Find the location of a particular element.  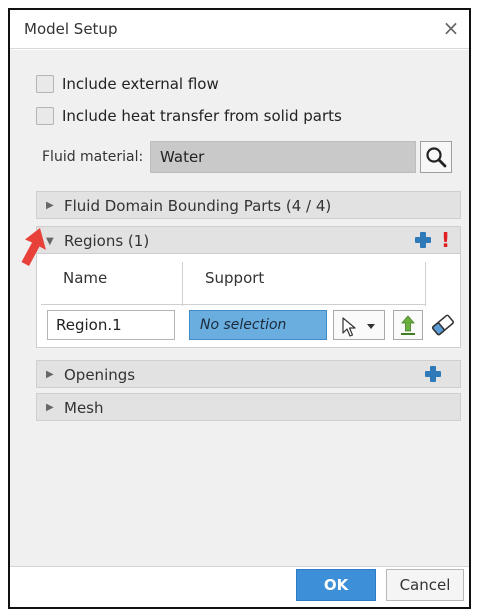

add-region-icon is located at coordinates (423, 240).